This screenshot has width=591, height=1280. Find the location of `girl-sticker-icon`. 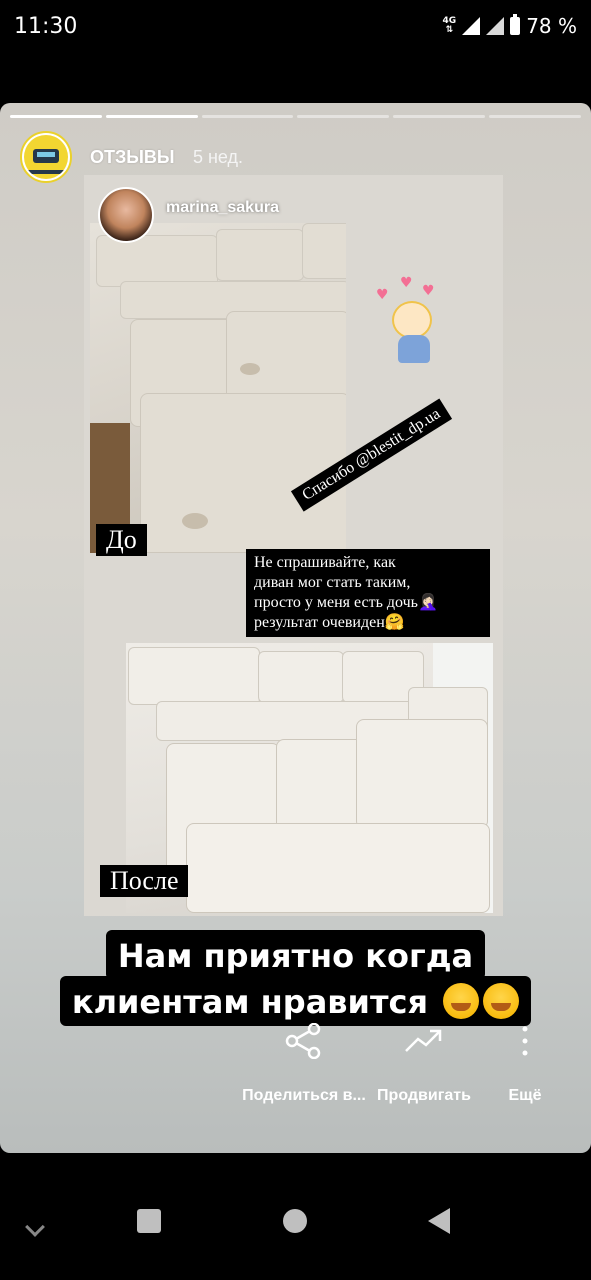

girl-sticker-icon is located at coordinates (414, 335).